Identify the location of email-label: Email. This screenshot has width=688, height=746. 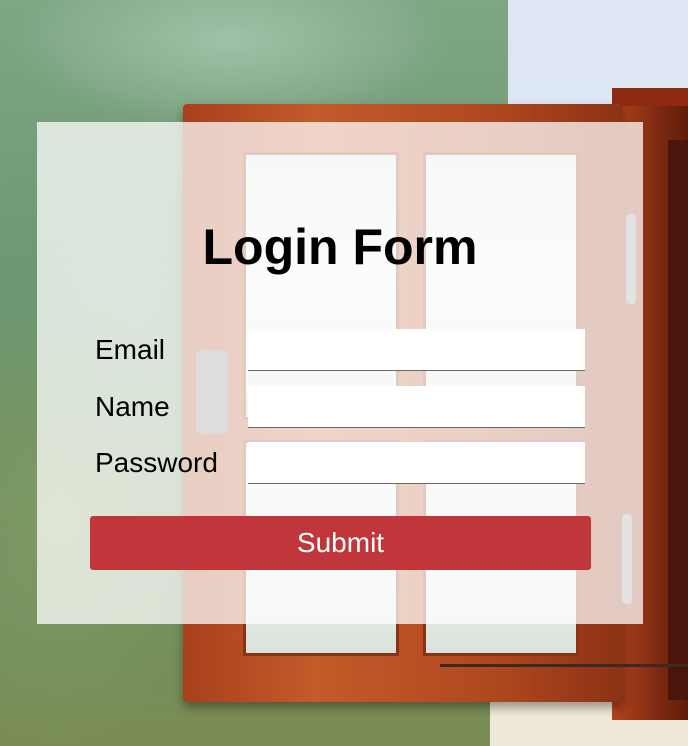
(130, 349).